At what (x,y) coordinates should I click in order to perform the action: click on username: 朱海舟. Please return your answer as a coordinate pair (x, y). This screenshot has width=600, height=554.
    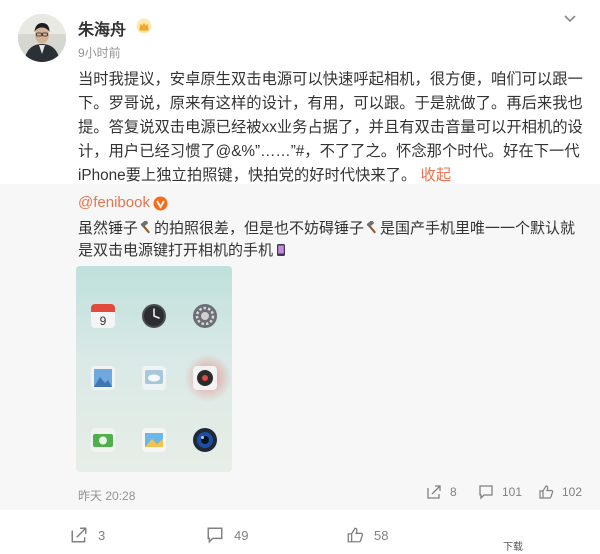
    Looking at the image, I should click on (102, 28).